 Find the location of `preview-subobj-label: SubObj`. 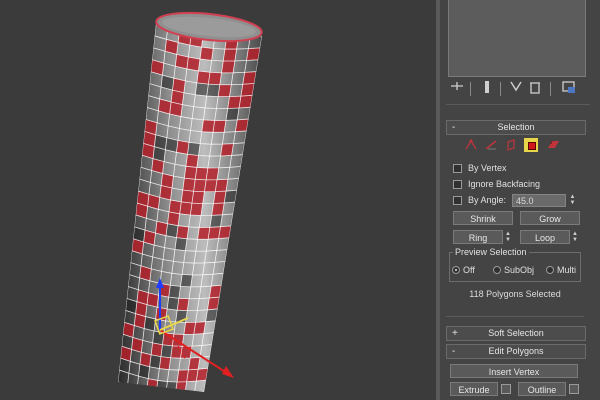

preview-subobj-label: SubObj is located at coordinates (519, 270).